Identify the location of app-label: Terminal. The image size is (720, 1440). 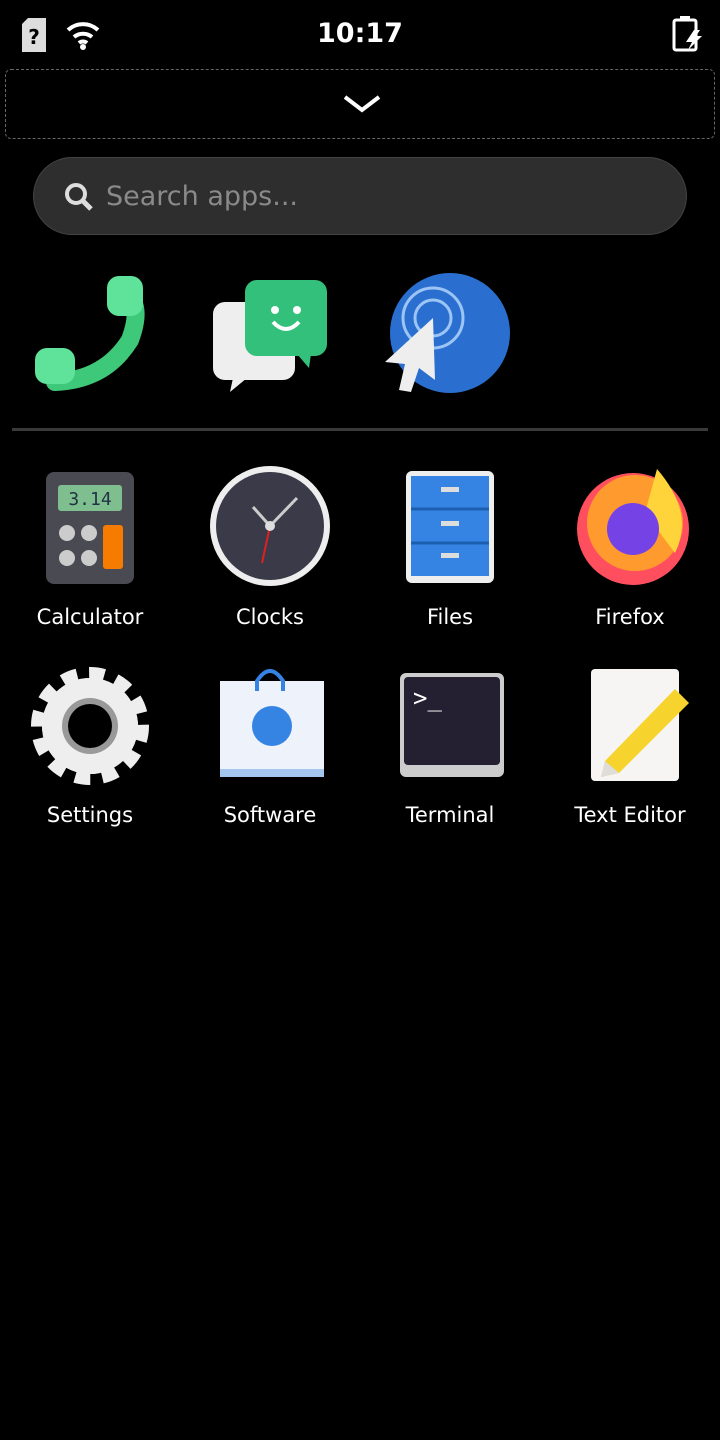
(450, 815).